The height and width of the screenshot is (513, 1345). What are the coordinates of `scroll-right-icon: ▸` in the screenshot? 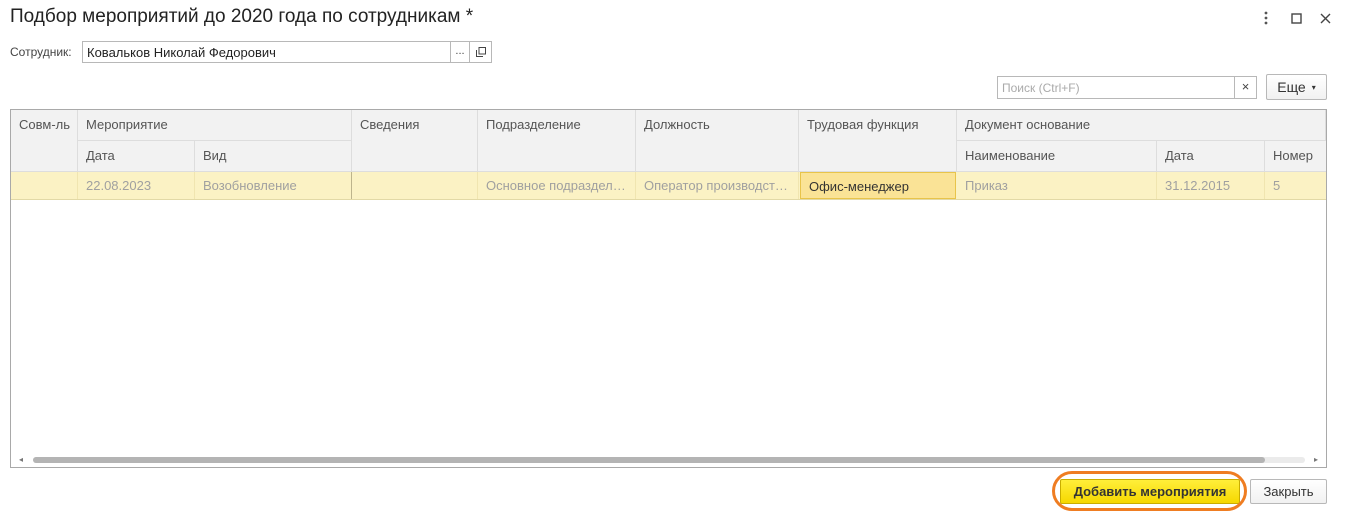 It's located at (1316, 459).